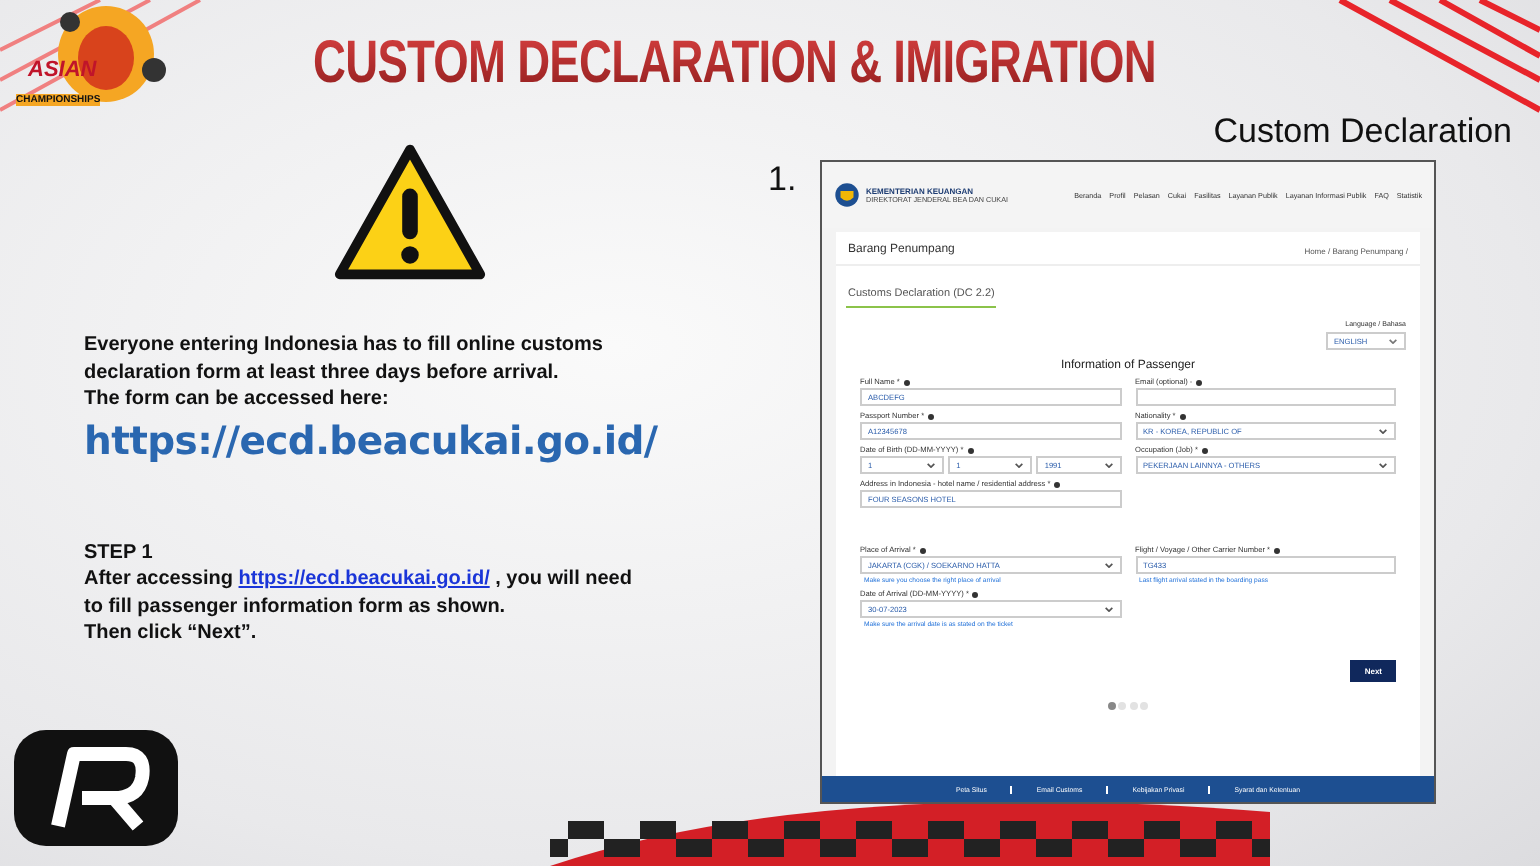 This screenshot has height=866, width=1540. I want to click on intro-text: Everyone entering Indonesia has to fill online customs declaration form at least three days before arrival., so click(344, 359).